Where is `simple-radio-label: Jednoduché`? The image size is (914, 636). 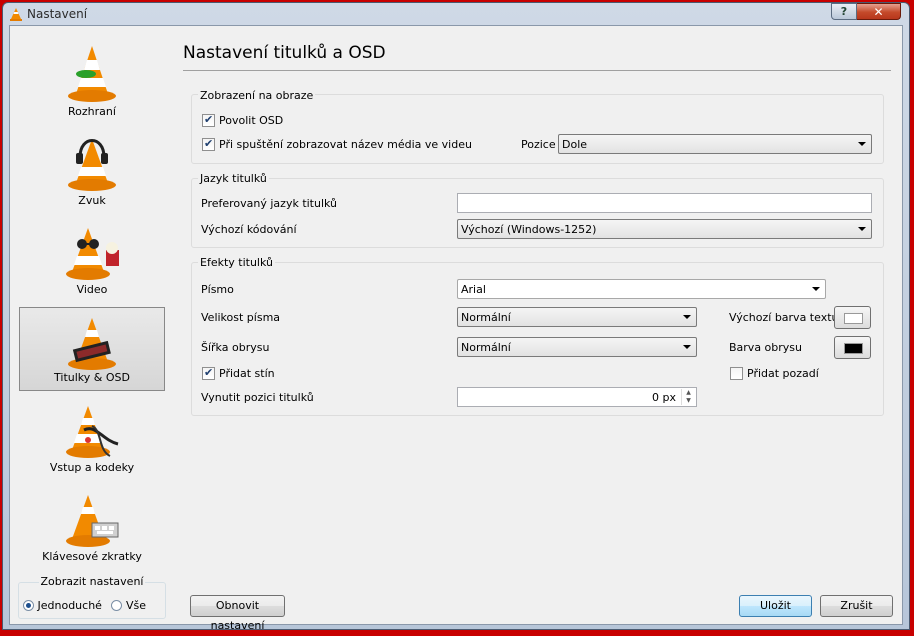 simple-radio-label: Jednoduché is located at coordinates (69, 605).